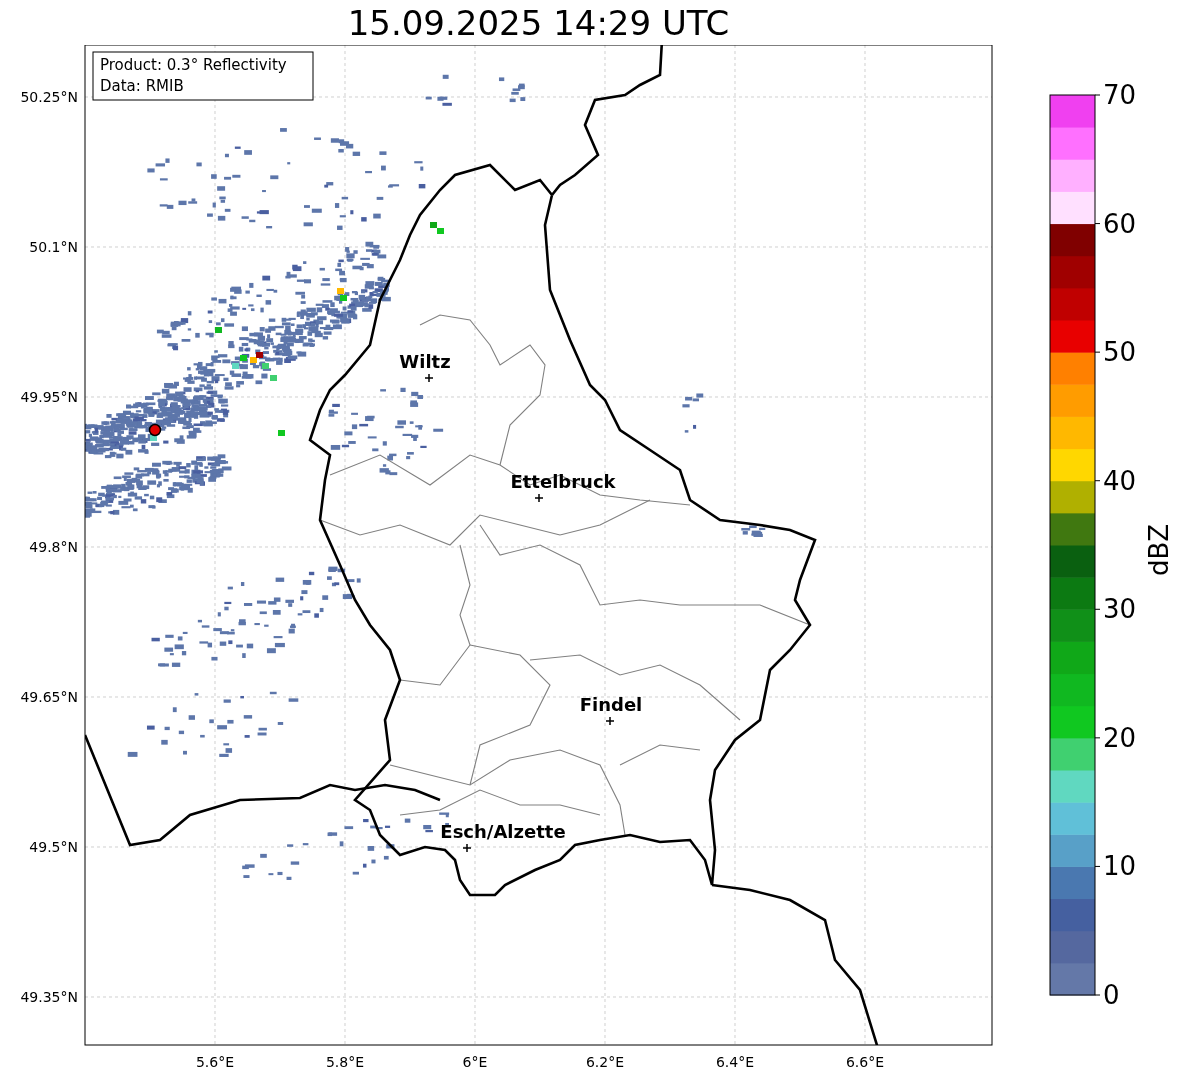 Image resolution: width=1184 pixels, height=1081 pixels. I want to click on latitude-tick-label: 49.5°N, so click(53, 847).